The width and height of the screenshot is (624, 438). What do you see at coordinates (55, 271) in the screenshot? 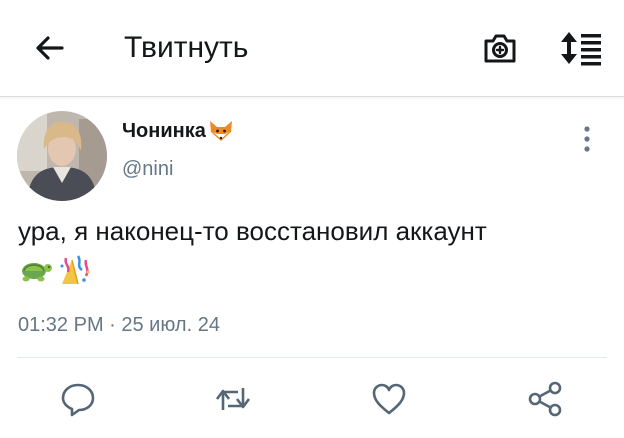
I see `tweet-emojis` at bounding box center [55, 271].